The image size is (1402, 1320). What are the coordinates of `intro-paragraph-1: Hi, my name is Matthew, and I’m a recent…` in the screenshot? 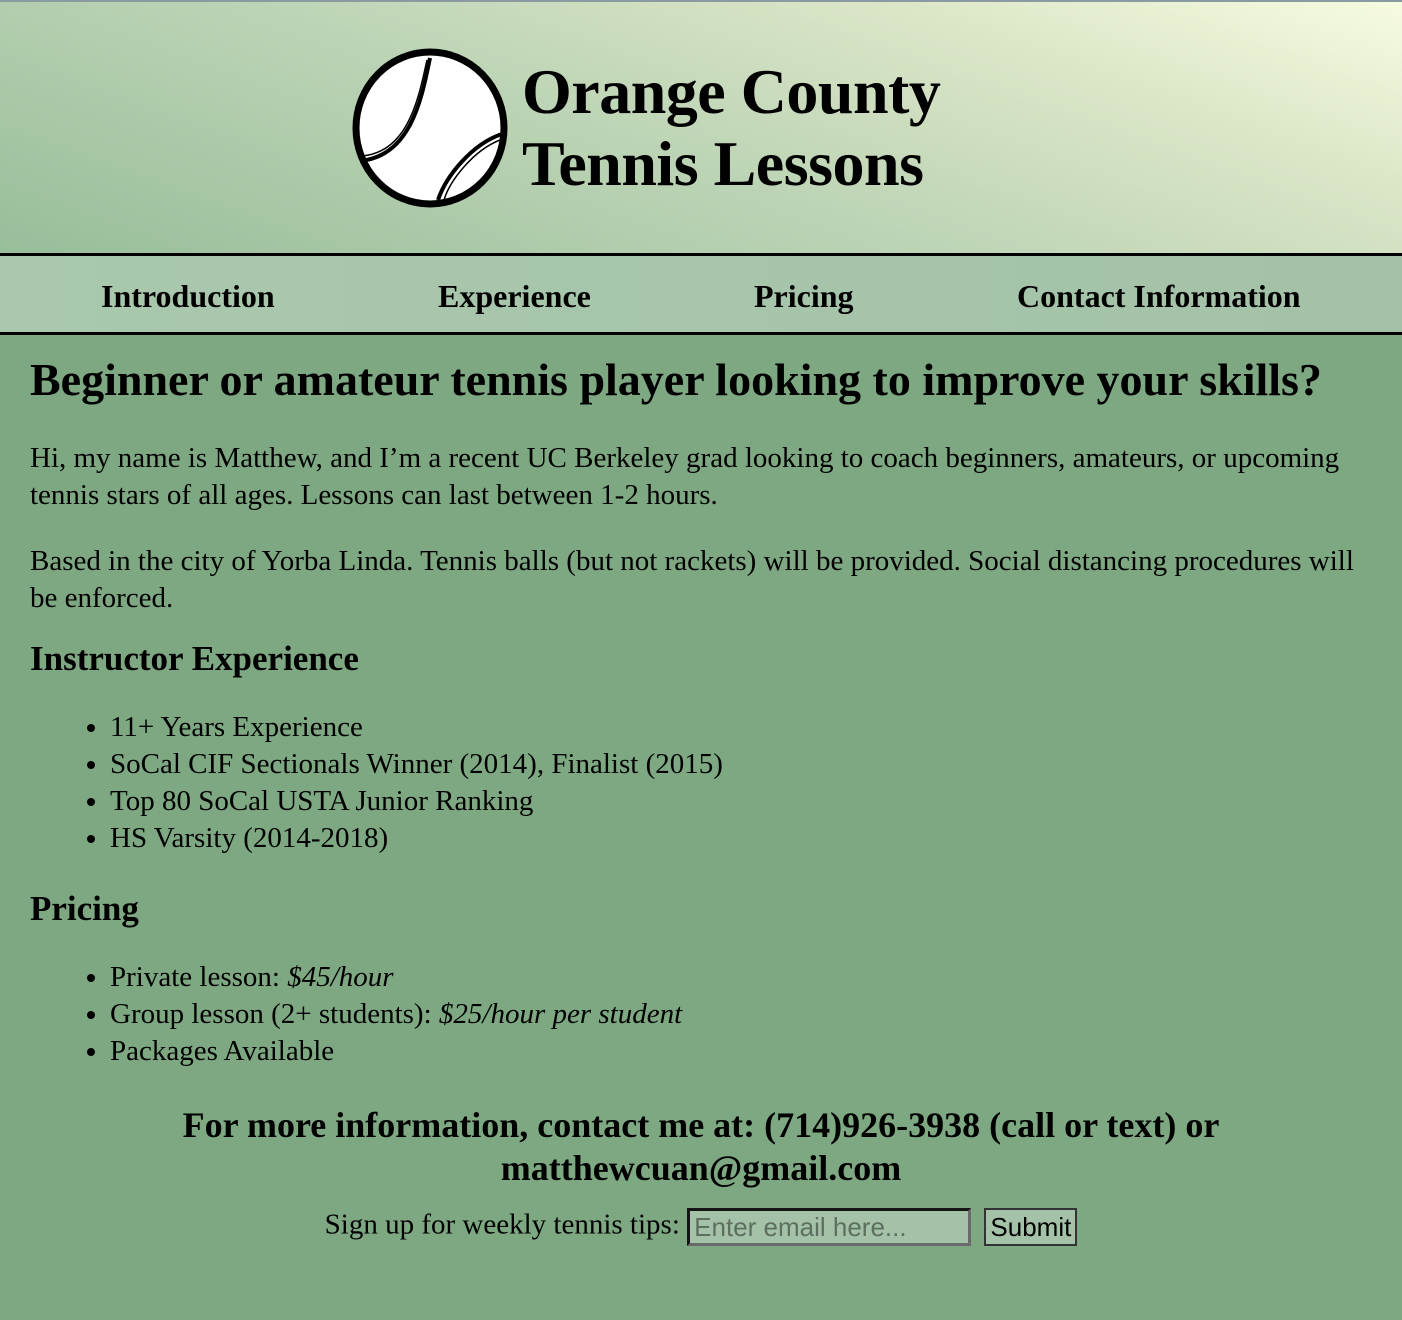 It's located at (685, 476).